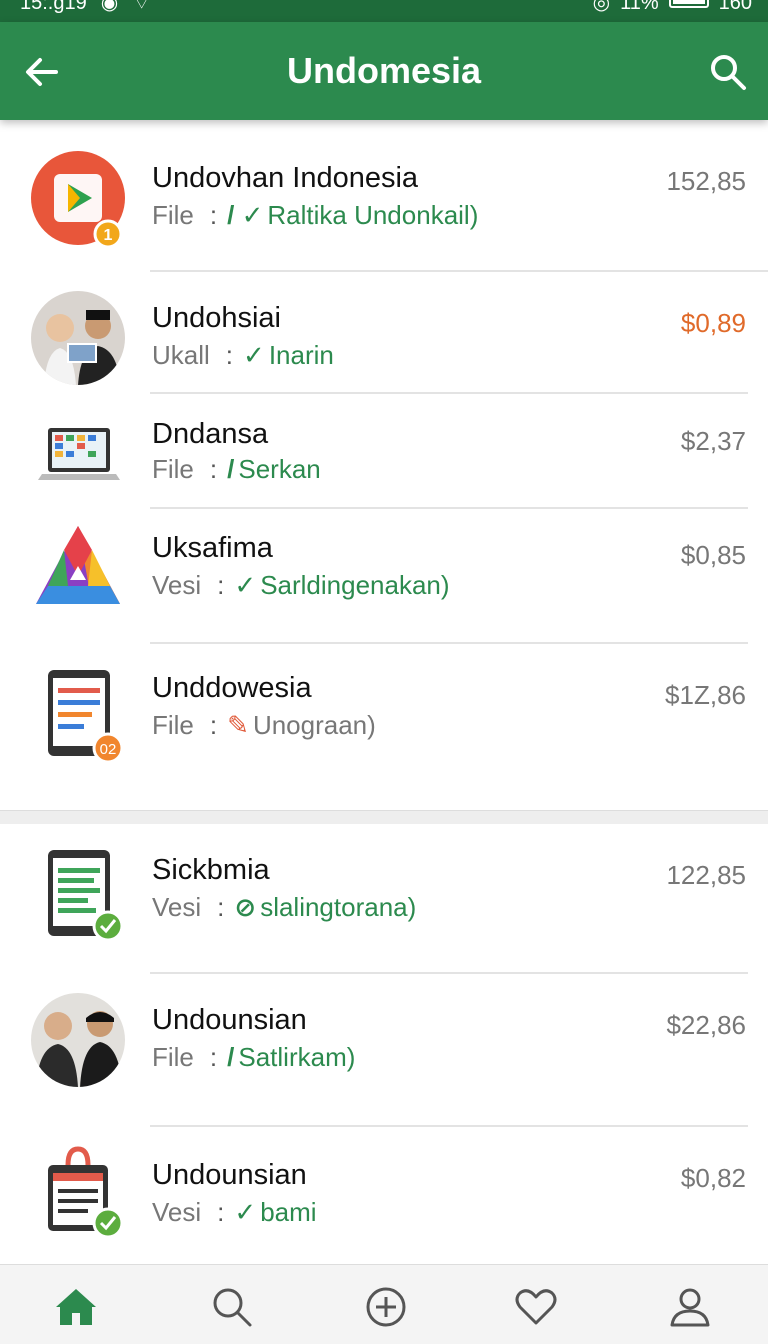  What do you see at coordinates (76, 1307) in the screenshot?
I see `home-icon` at bounding box center [76, 1307].